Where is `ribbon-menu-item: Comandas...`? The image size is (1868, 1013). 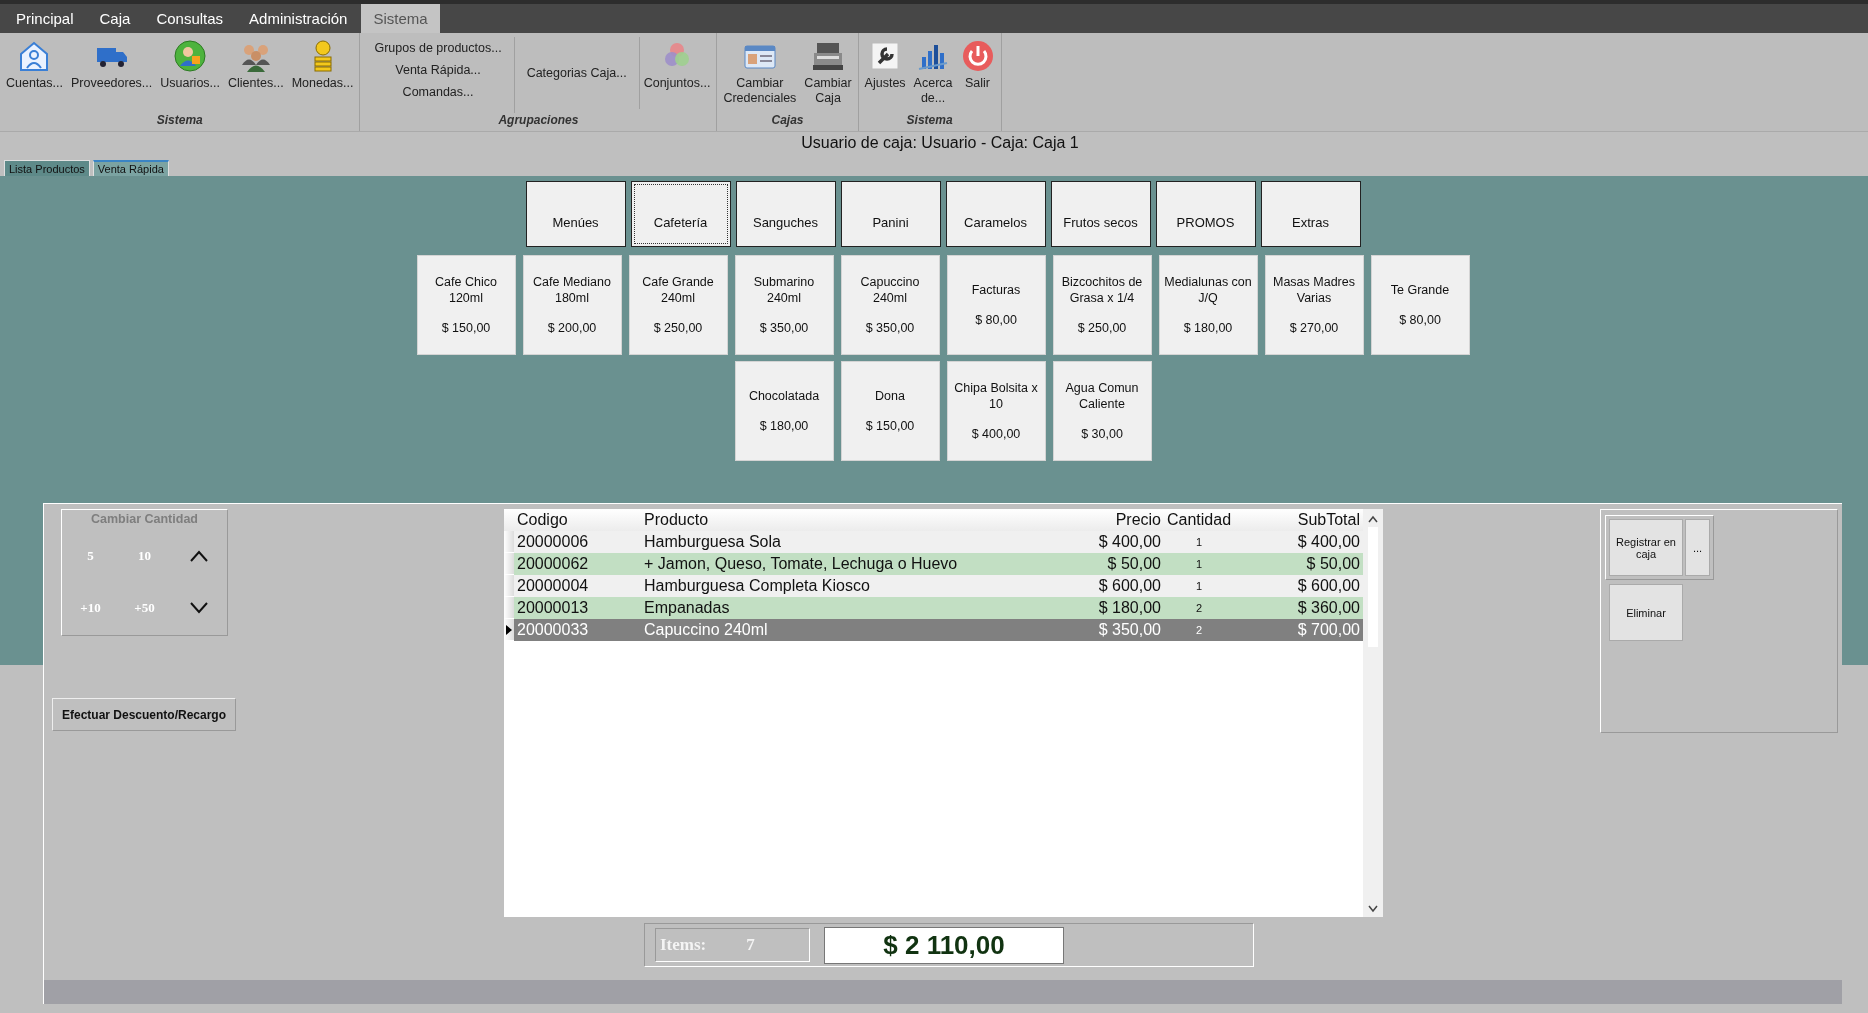 ribbon-menu-item: Comandas... is located at coordinates (438, 92).